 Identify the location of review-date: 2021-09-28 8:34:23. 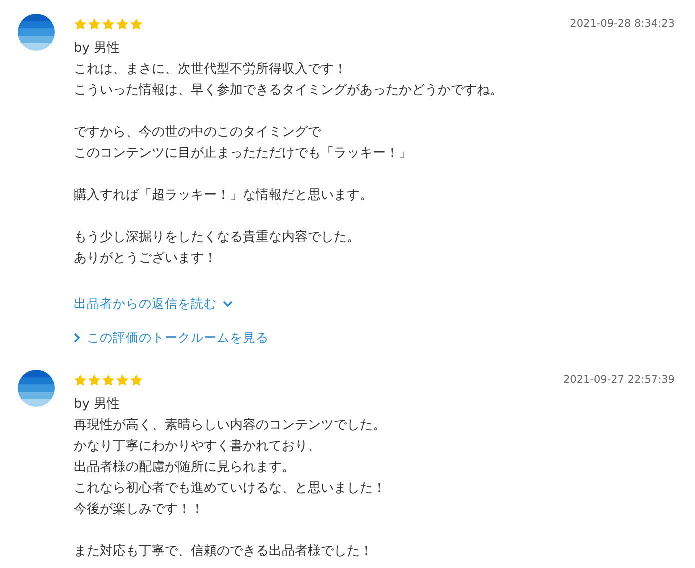
(622, 24).